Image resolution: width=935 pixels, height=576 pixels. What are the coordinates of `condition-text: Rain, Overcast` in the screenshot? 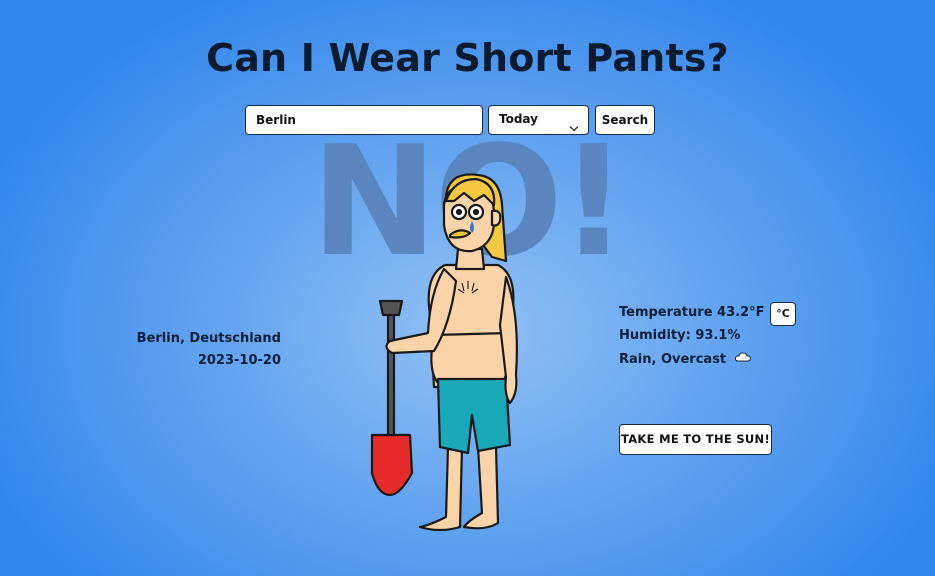 It's located at (673, 359).